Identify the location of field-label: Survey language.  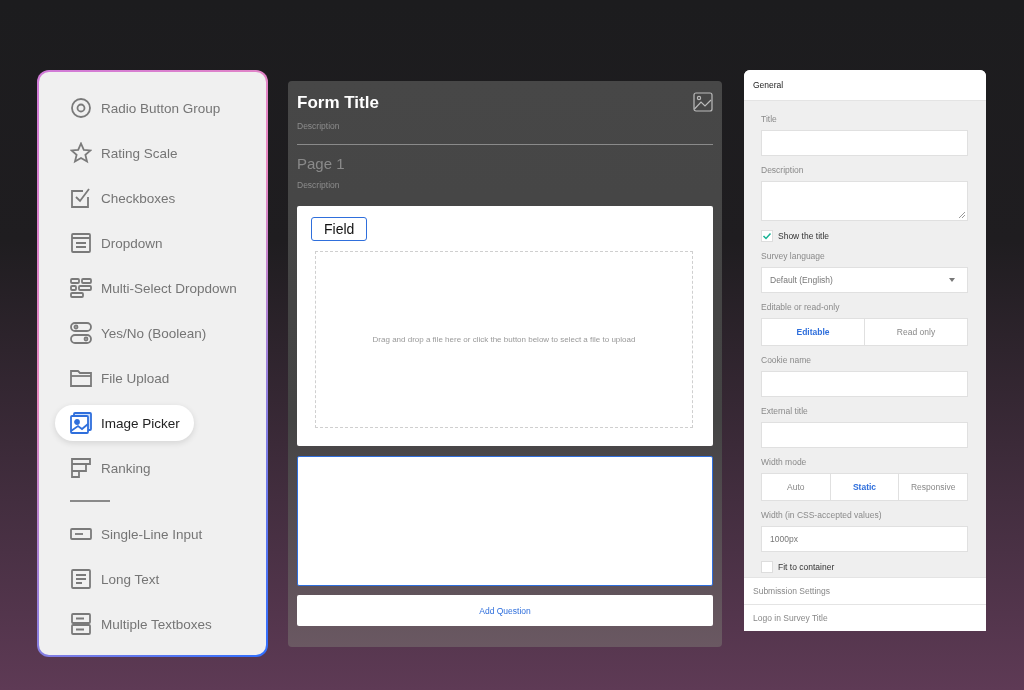
(793, 256).